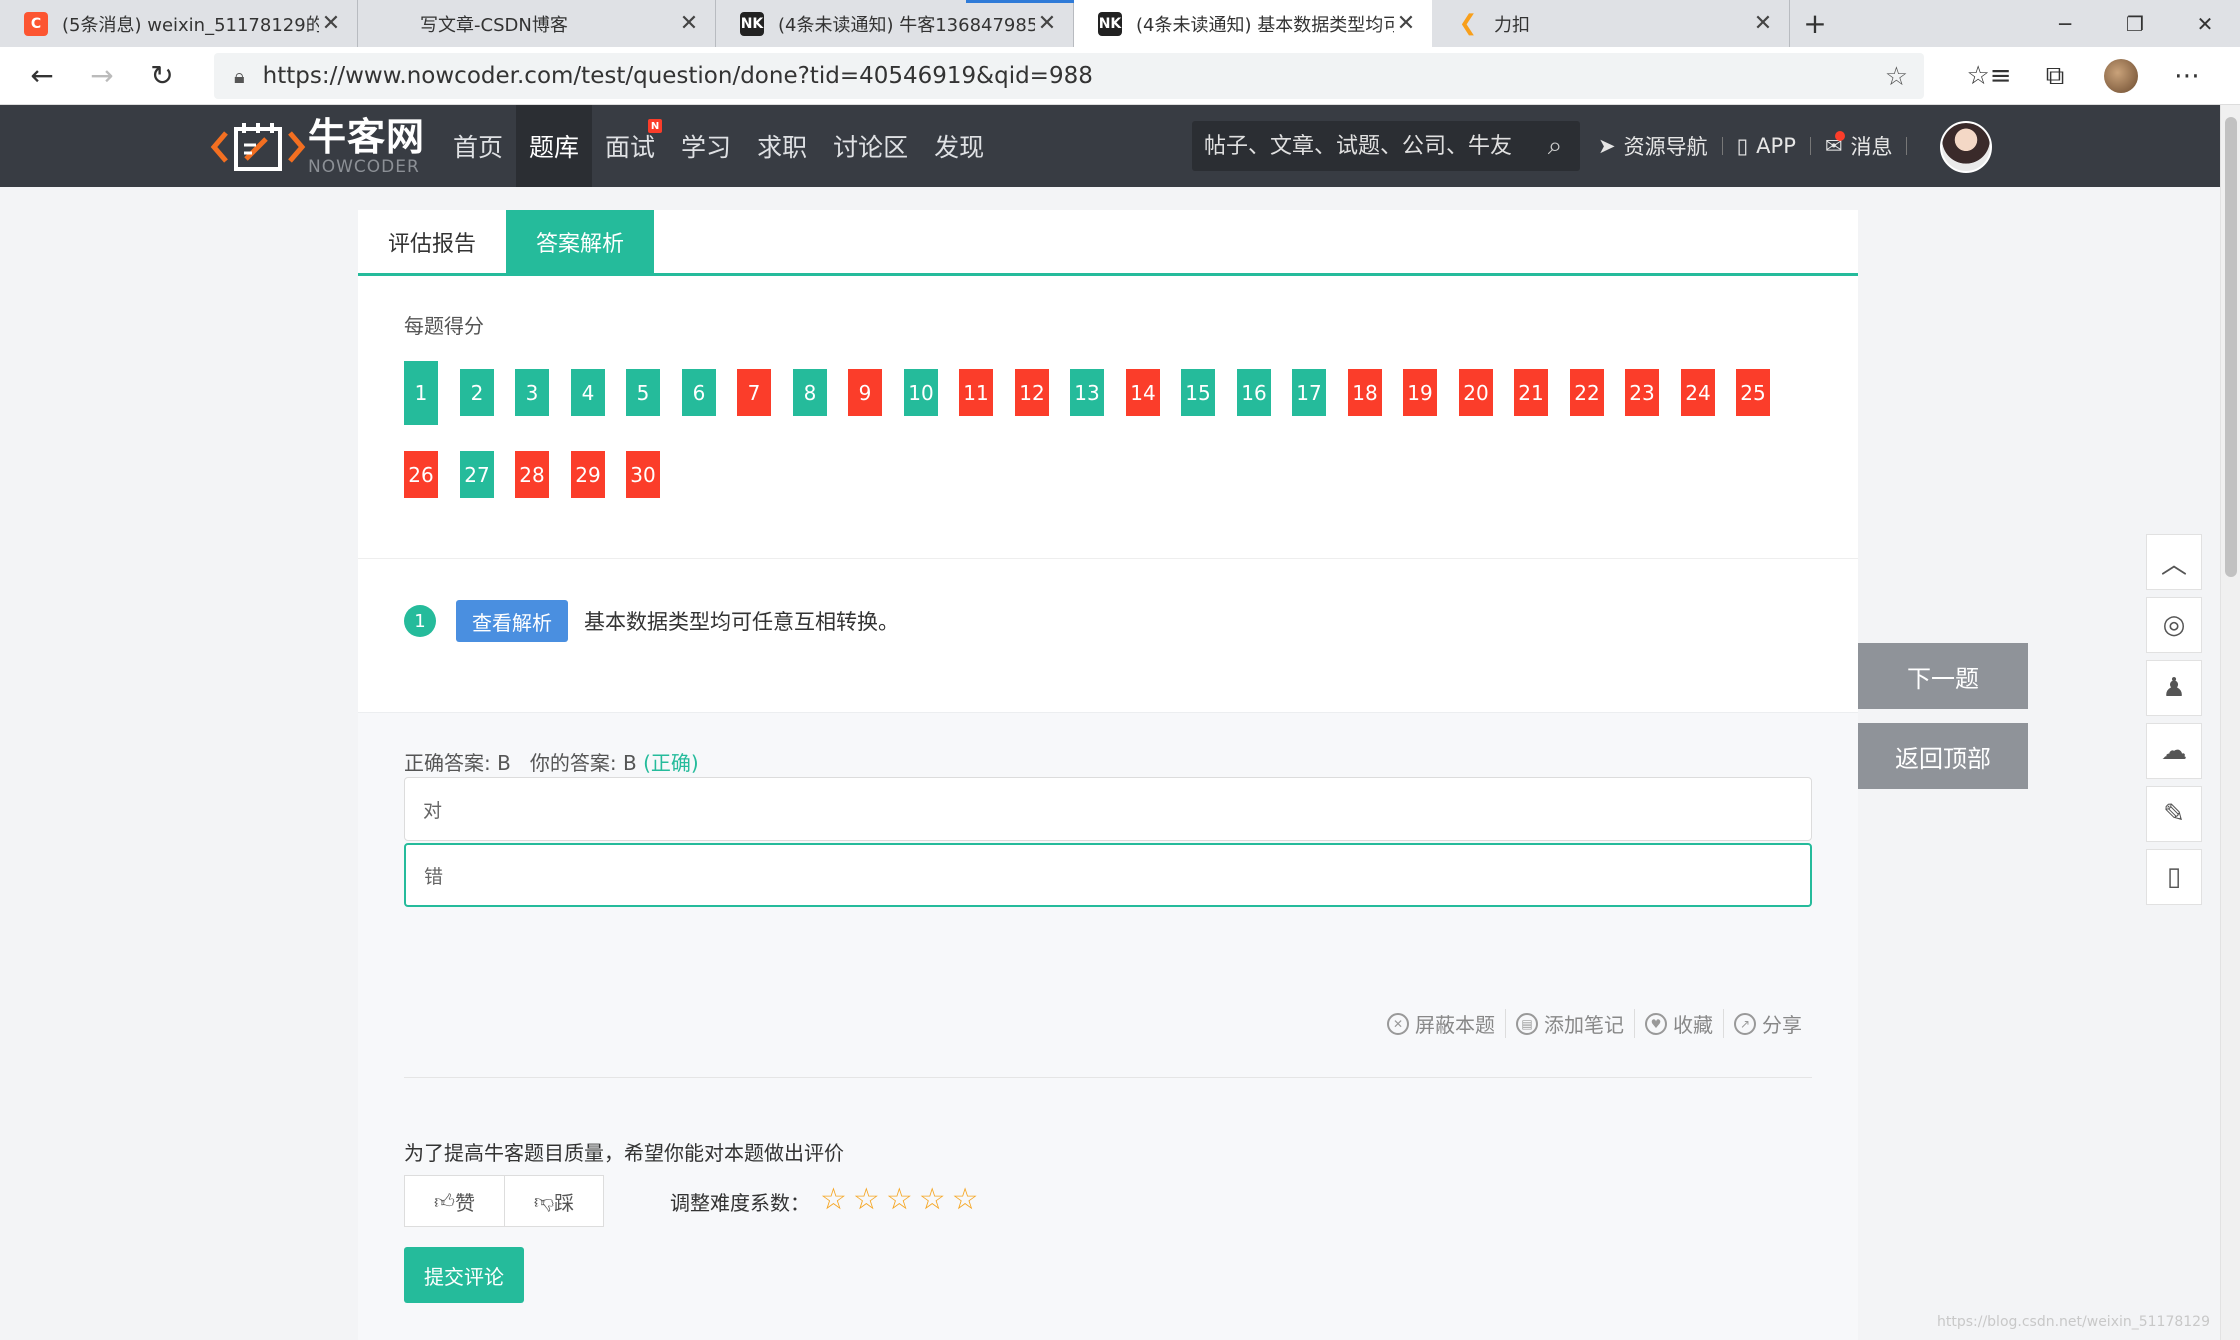  Describe the element at coordinates (2205, 23) in the screenshot. I see `close-window-icon: ✕` at that location.